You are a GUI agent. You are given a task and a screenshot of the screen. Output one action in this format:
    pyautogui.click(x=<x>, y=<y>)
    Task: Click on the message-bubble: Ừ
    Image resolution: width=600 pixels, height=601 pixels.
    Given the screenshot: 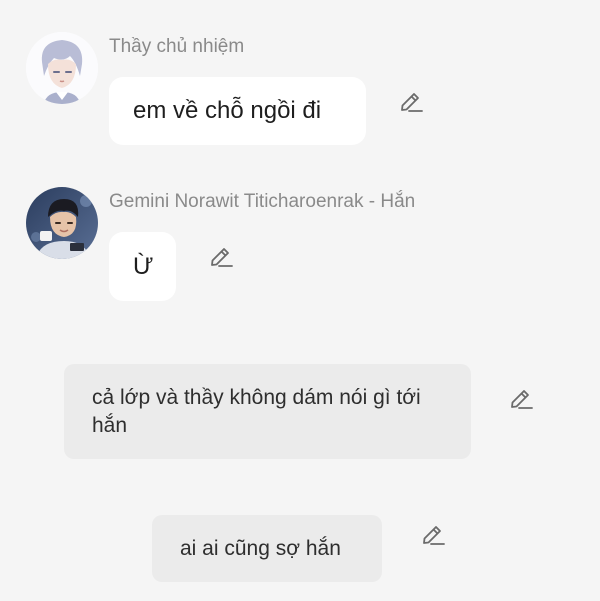 What is the action you would take?
    pyautogui.click(x=142, y=266)
    